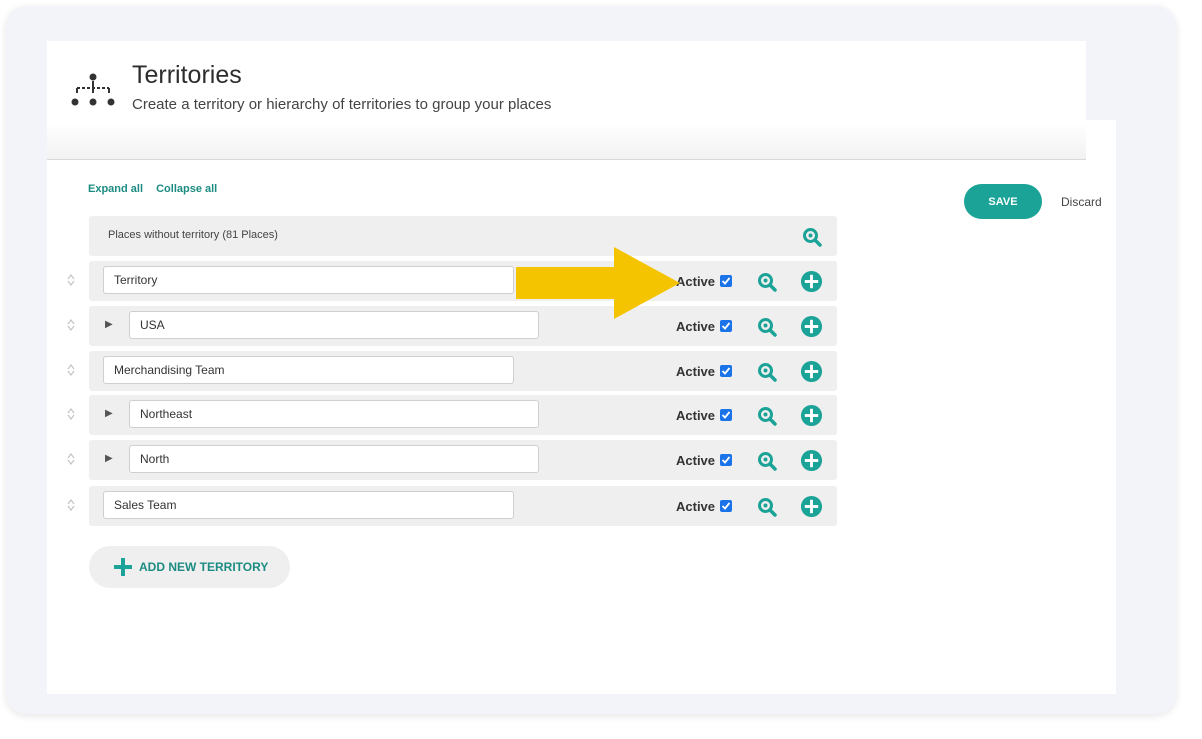  What do you see at coordinates (187, 75) in the screenshot?
I see `page-title: Territories` at bounding box center [187, 75].